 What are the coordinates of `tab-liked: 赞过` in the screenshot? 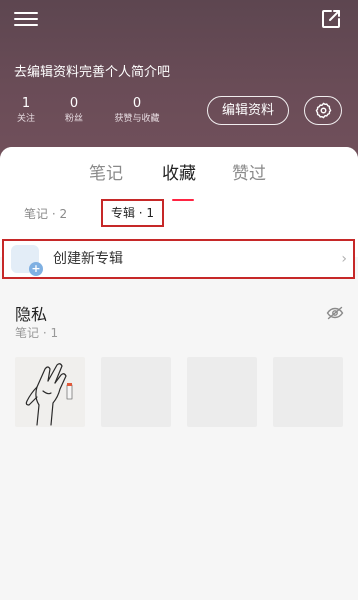 It's located at (249, 171).